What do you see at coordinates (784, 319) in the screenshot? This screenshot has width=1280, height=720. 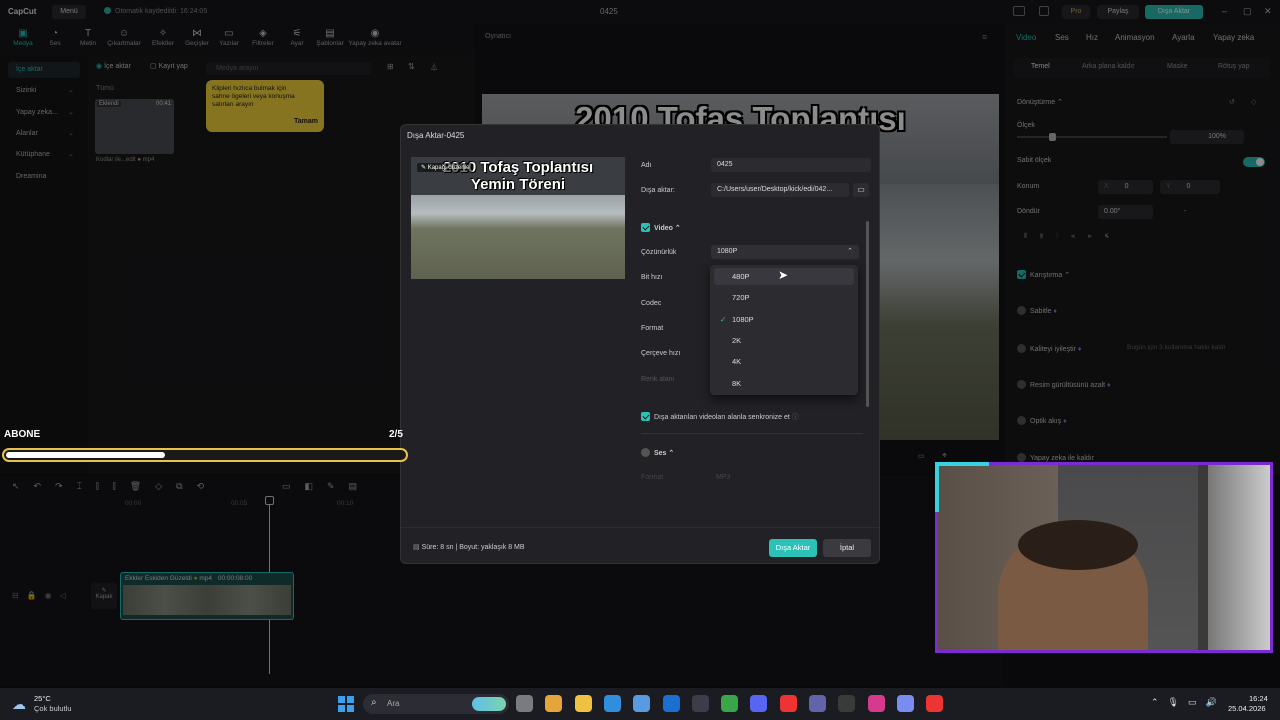 I see `resolution-option-2: ✓ 1080P` at bounding box center [784, 319].